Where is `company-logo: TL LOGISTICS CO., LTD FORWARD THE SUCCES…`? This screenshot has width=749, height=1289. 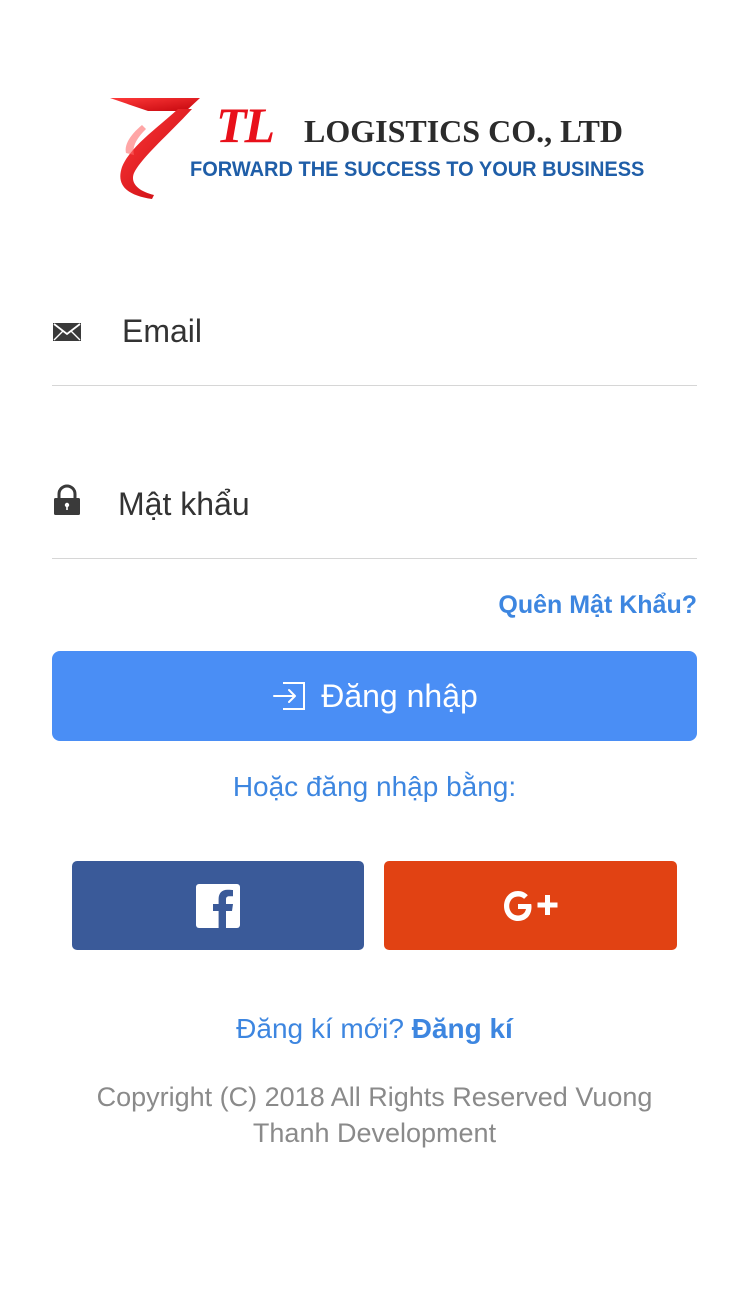 company-logo: TL LOGISTICS CO., LTD FORWARD THE SUCCES… is located at coordinates (378, 147).